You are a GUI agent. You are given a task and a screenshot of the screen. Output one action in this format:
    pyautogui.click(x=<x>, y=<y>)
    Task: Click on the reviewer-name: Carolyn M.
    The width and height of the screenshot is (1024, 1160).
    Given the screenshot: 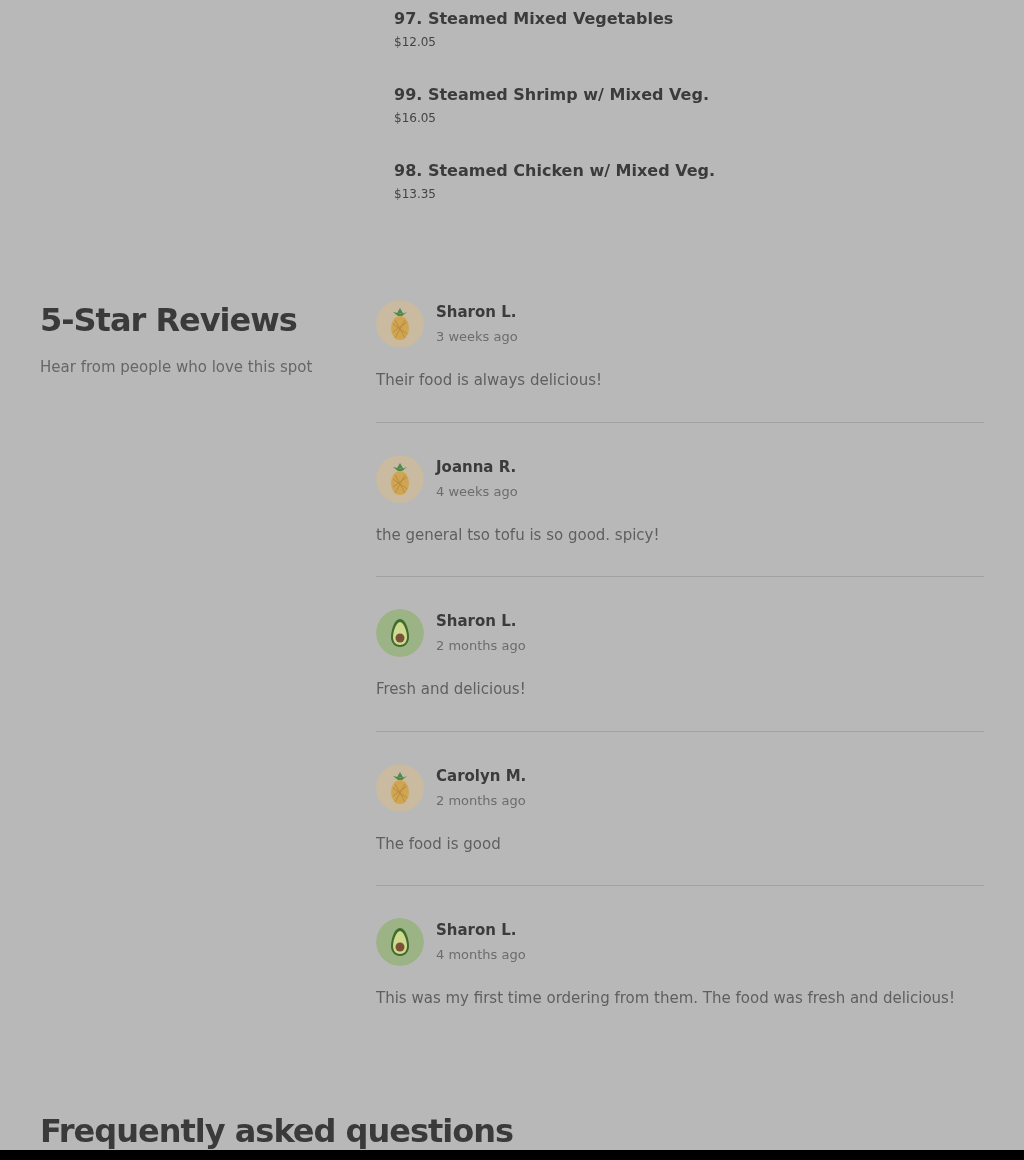 What is the action you would take?
    pyautogui.click(x=481, y=775)
    